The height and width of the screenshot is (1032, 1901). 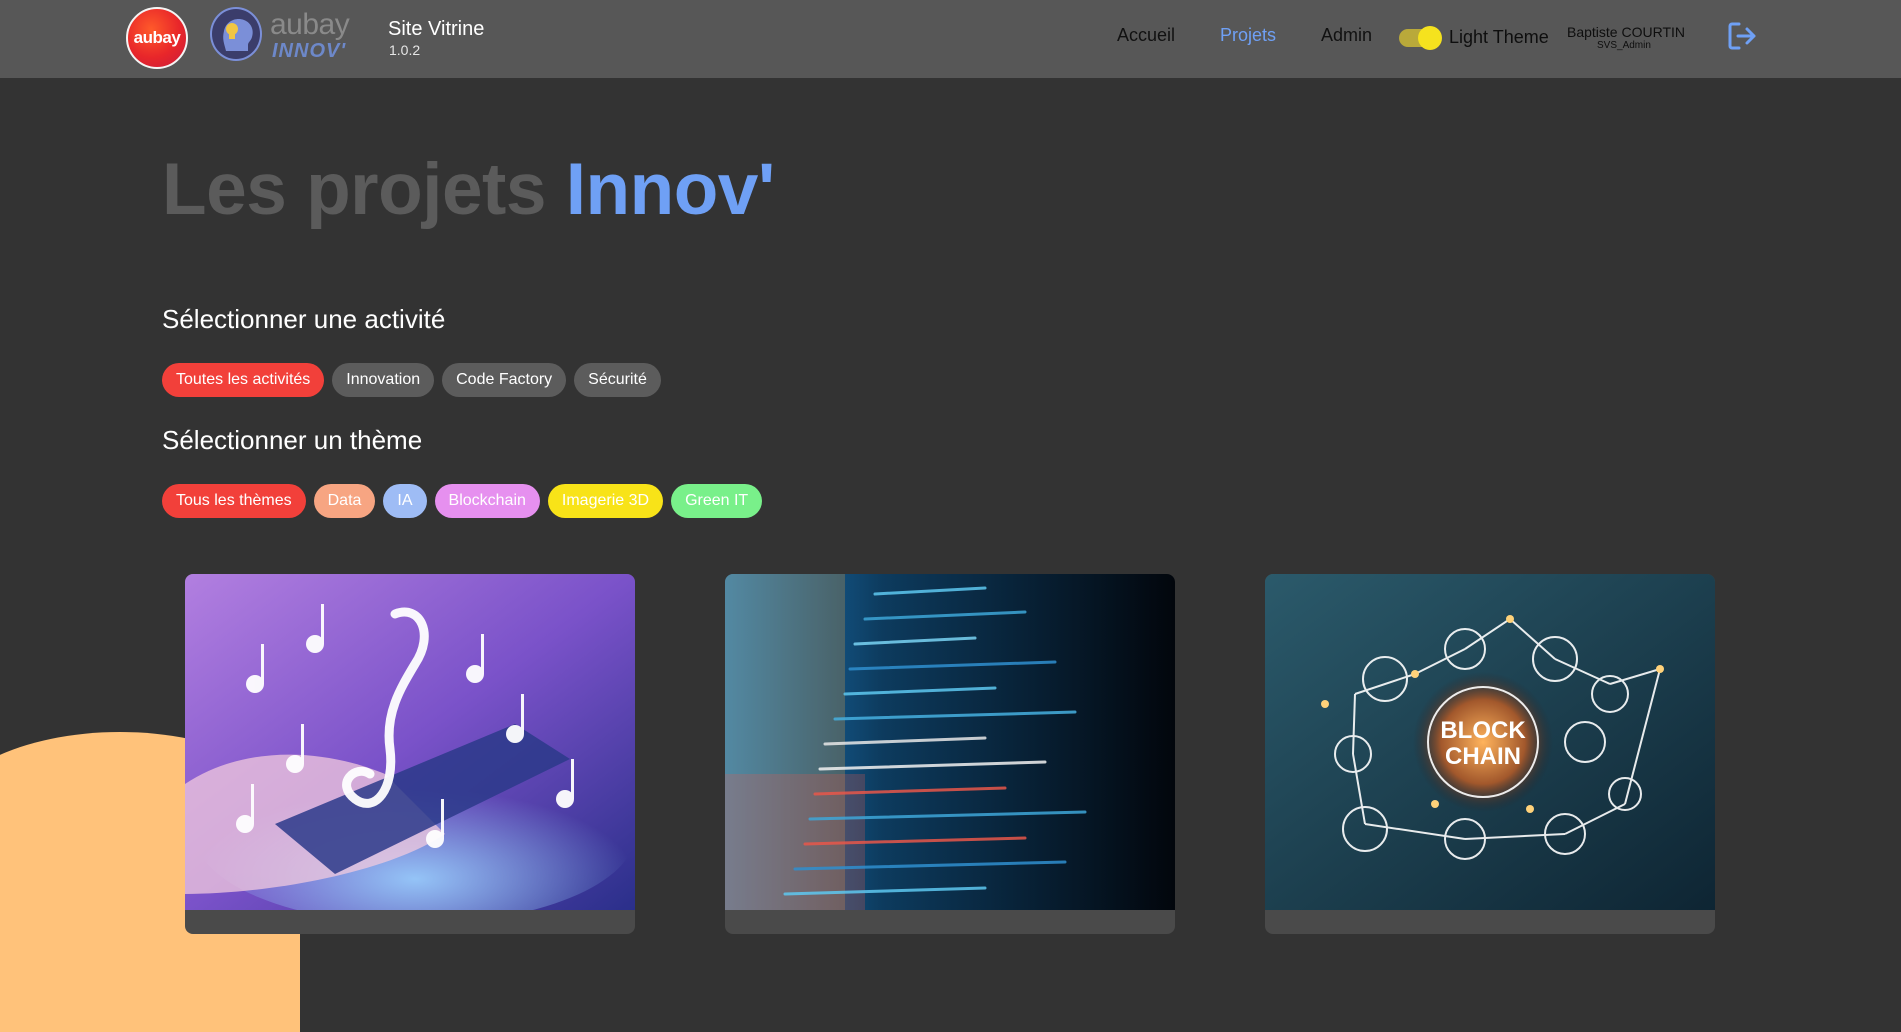 I want to click on nav-link-accueil: Accueil, so click(x=1146, y=35).